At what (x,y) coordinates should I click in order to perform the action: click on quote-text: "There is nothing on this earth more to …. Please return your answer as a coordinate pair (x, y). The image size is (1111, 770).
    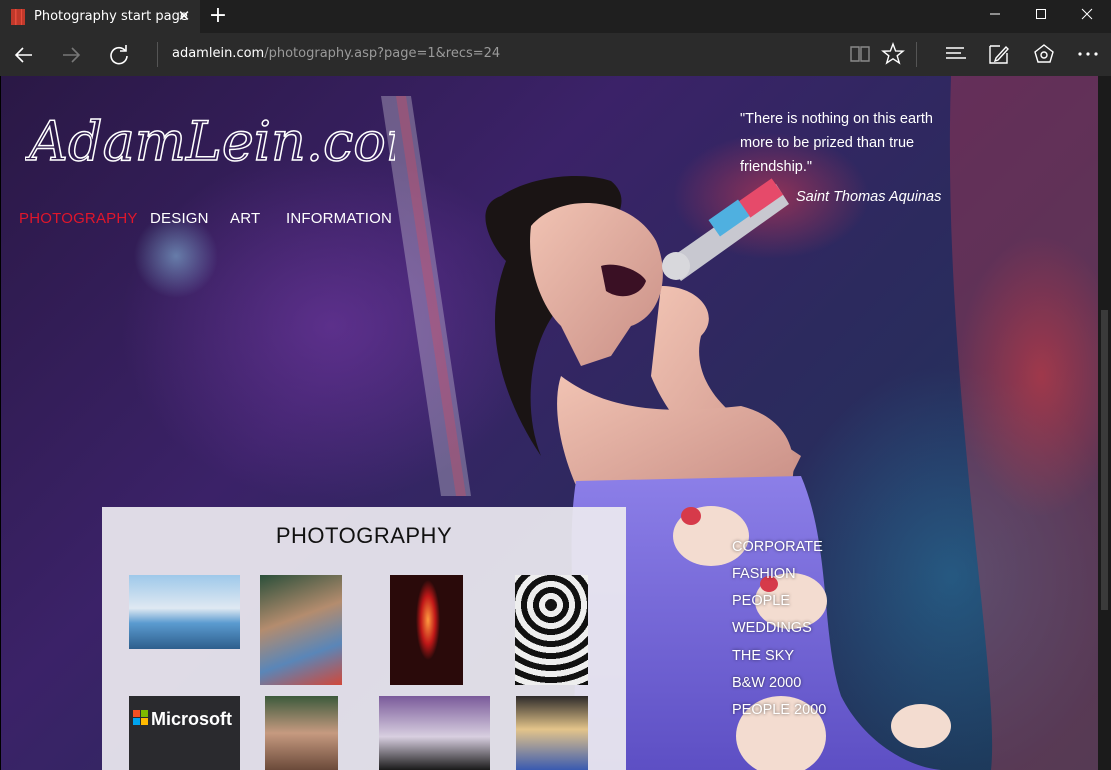
    Looking at the image, I should click on (836, 143).